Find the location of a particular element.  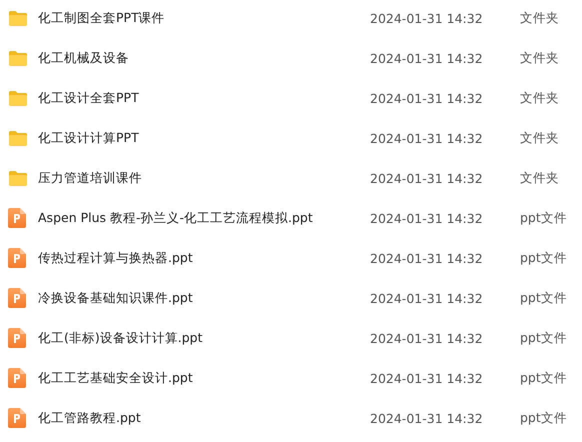

file-name: 化工机械及设备 is located at coordinates (204, 58).